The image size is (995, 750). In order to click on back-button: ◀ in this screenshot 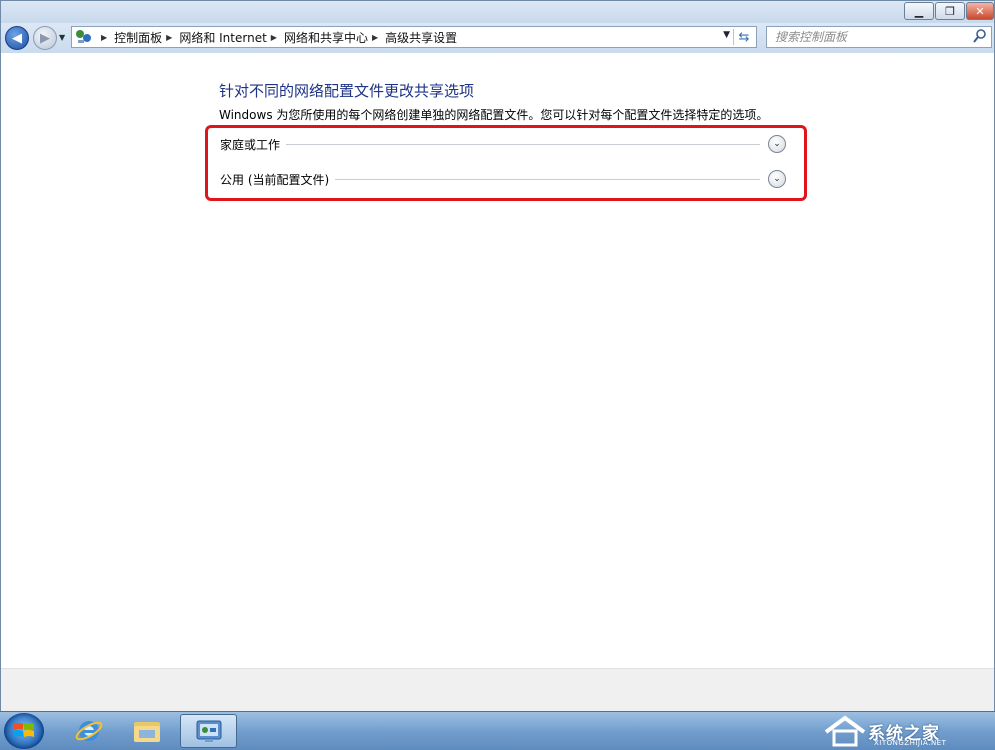, I will do `click(17, 38)`.